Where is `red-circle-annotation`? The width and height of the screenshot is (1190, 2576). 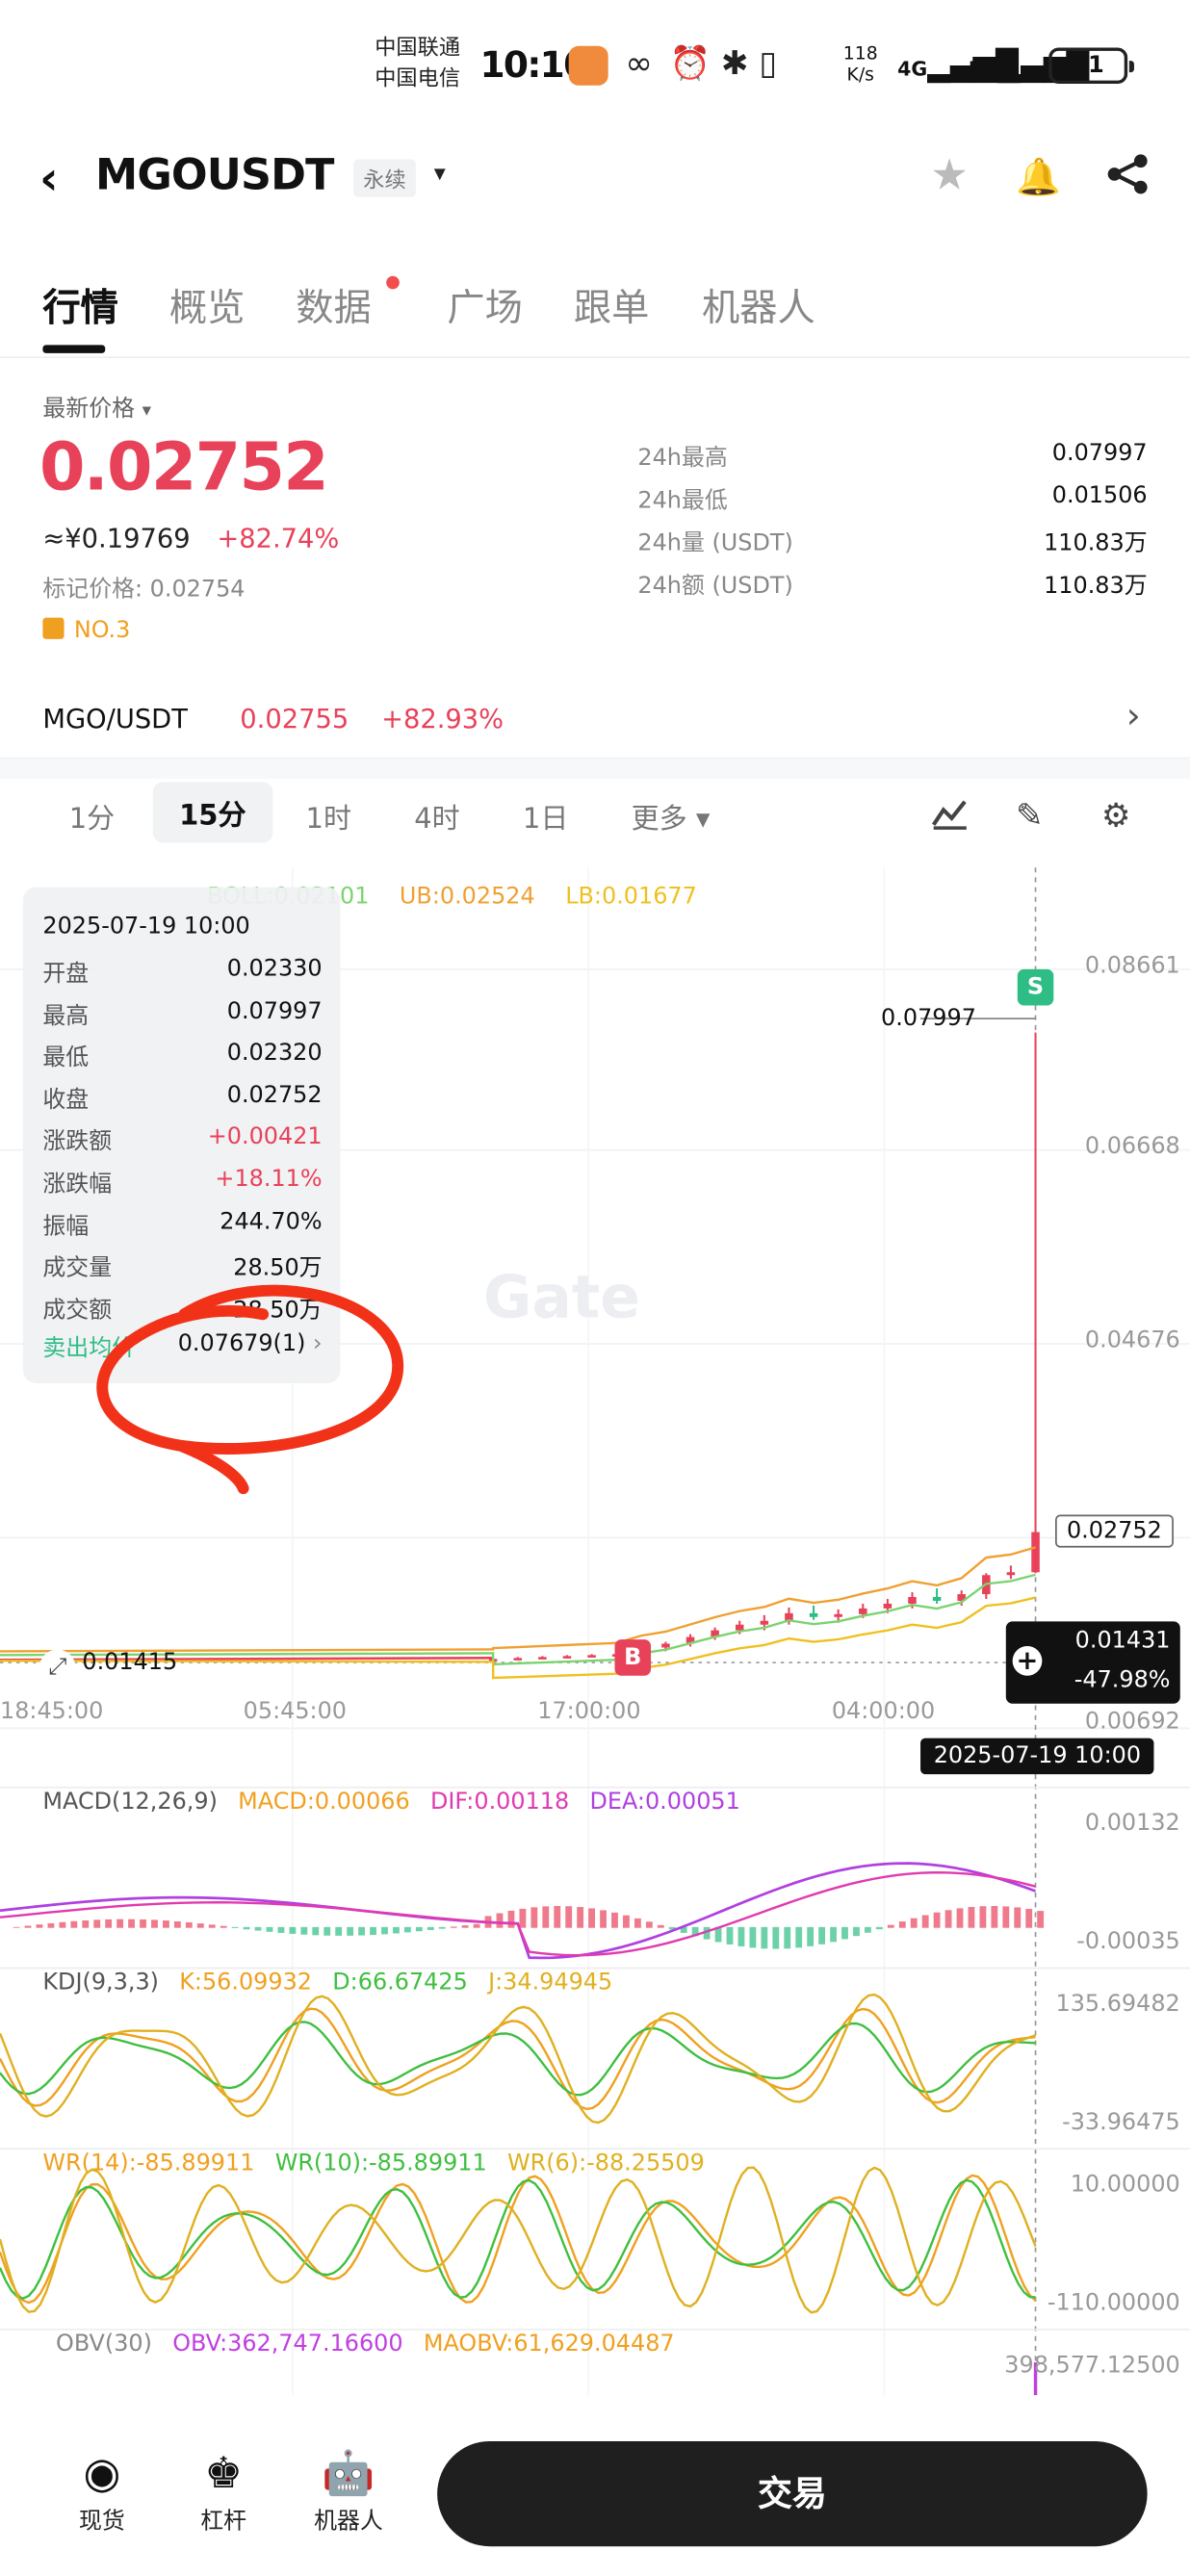 red-circle-annotation is located at coordinates (250, 1390).